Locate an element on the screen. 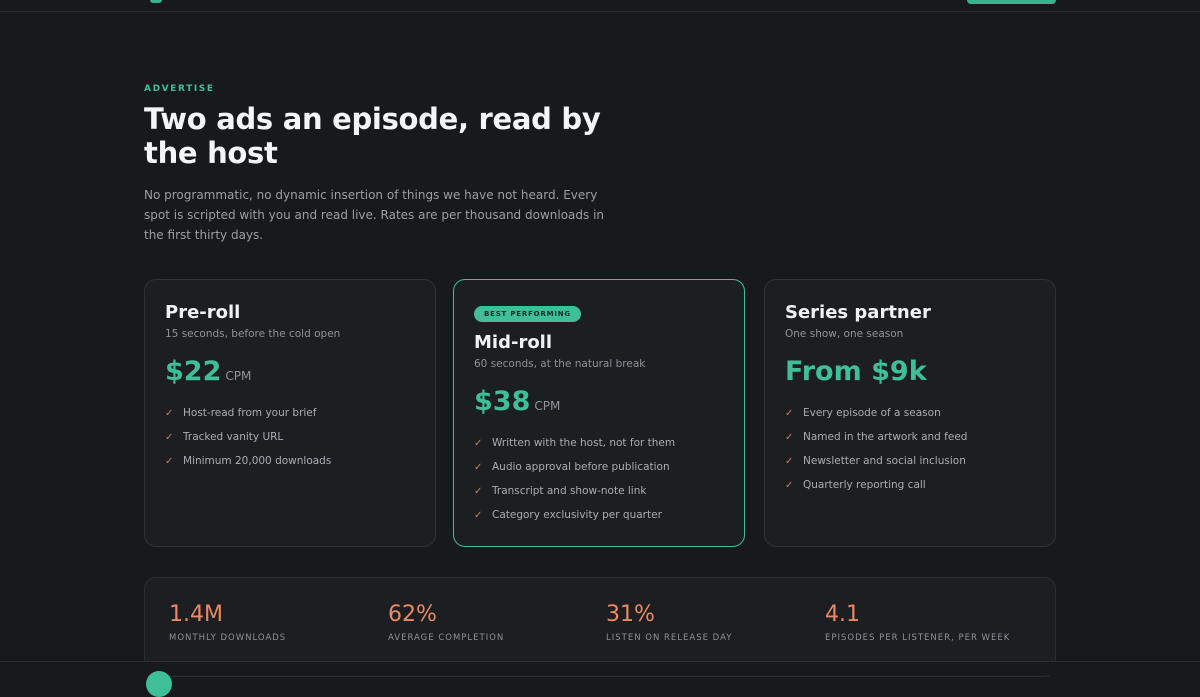 This screenshot has width=1200, height=697. feature-item: ✓ Host-read from your brief is located at coordinates (290, 413).